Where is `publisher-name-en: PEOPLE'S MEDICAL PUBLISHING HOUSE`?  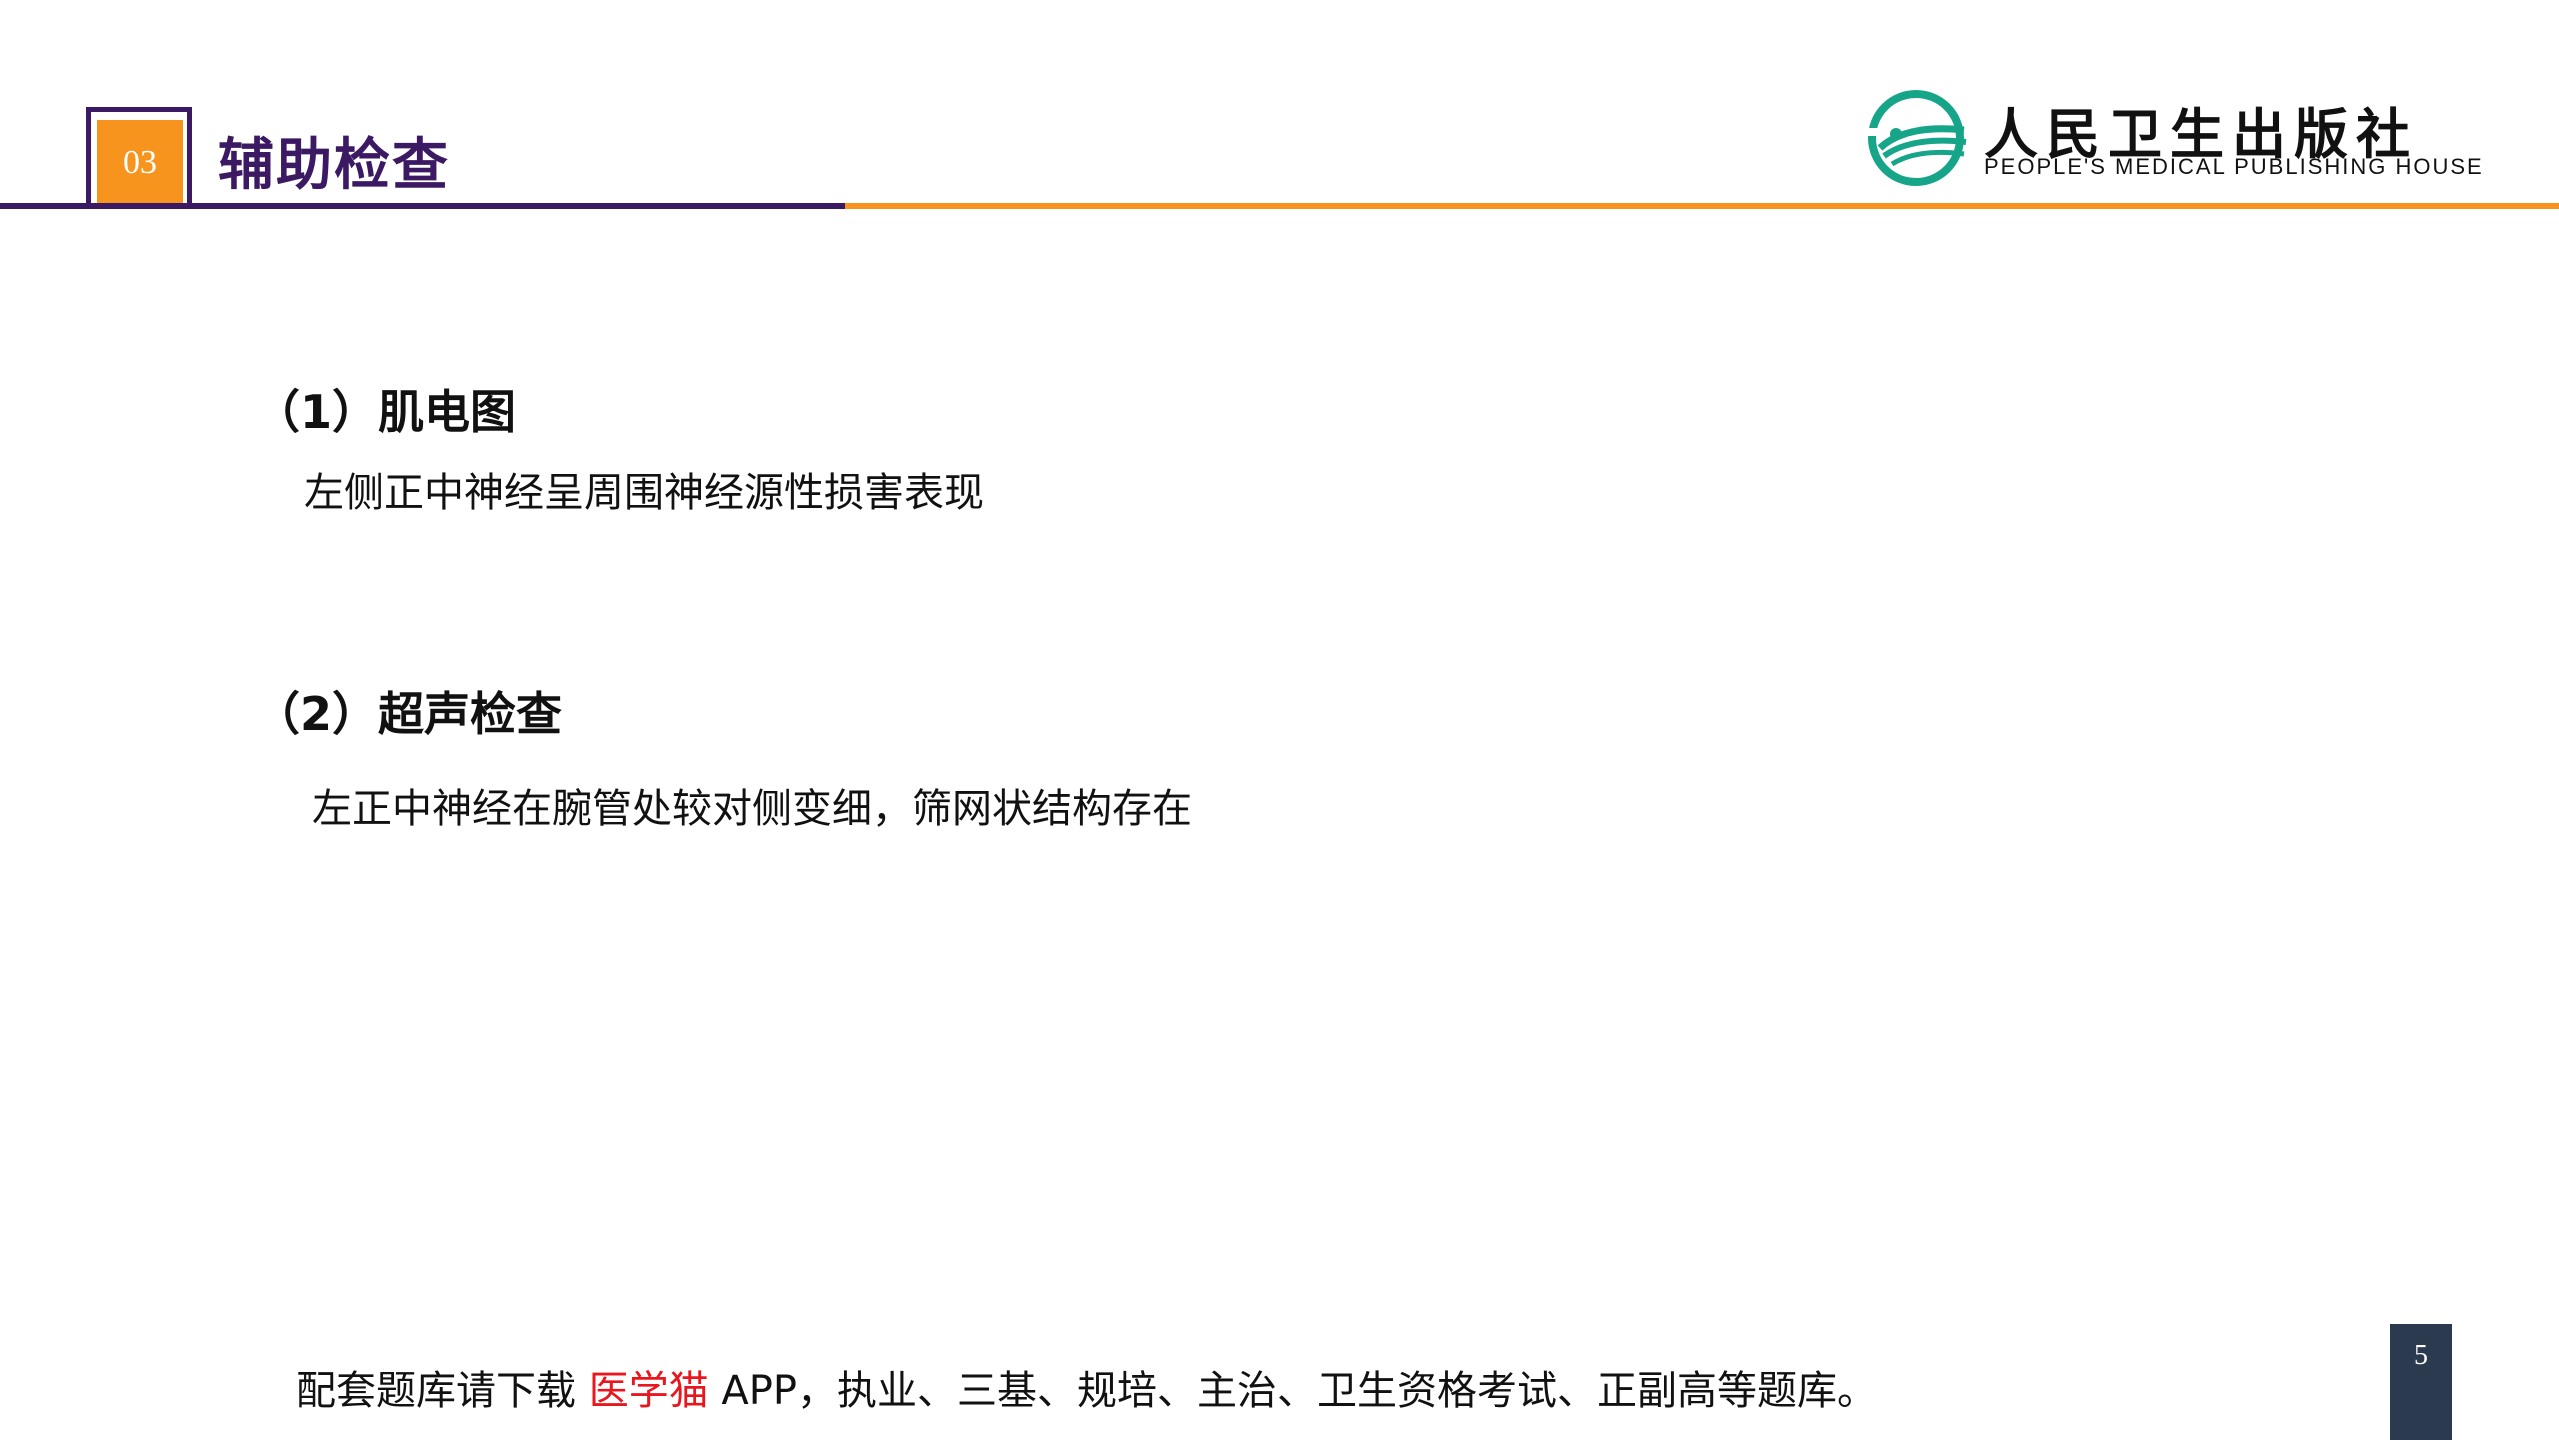 publisher-name-en: PEOPLE'S MEDICAL PUBLISHING HOUSE is located at coordinates (2234, 166).